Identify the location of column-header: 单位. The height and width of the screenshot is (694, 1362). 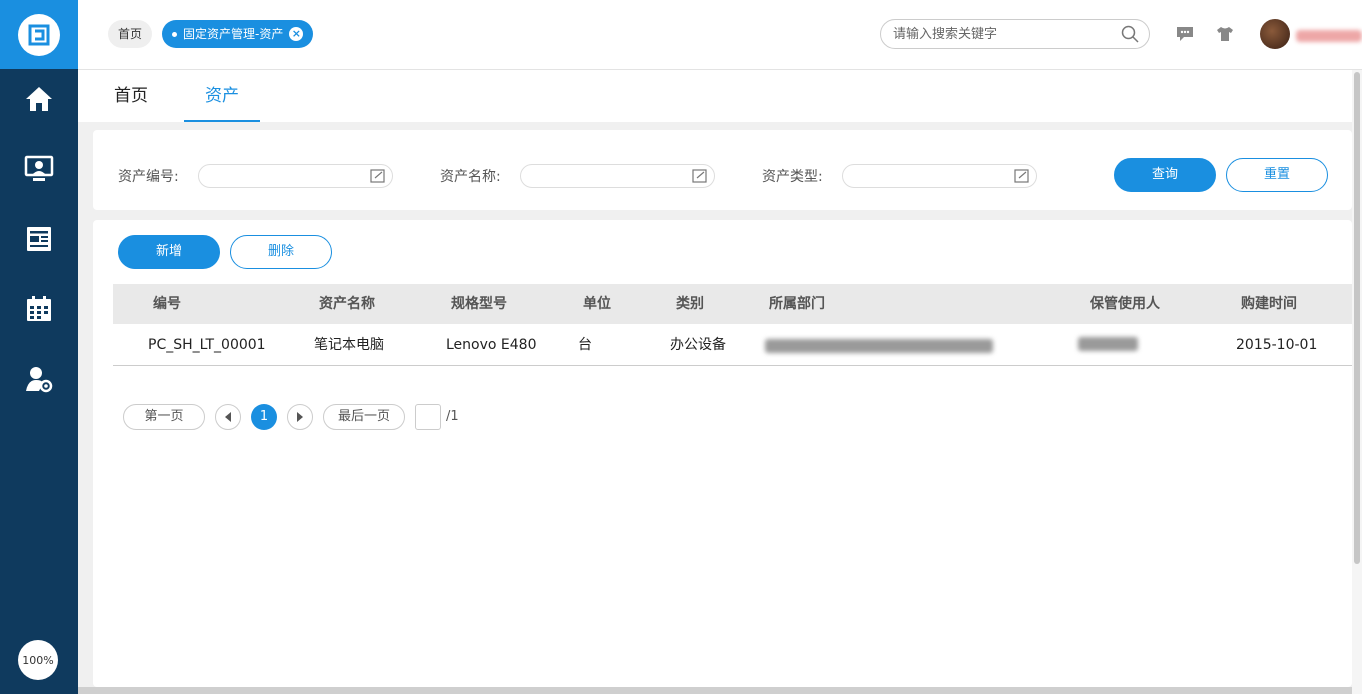
(597, 304).